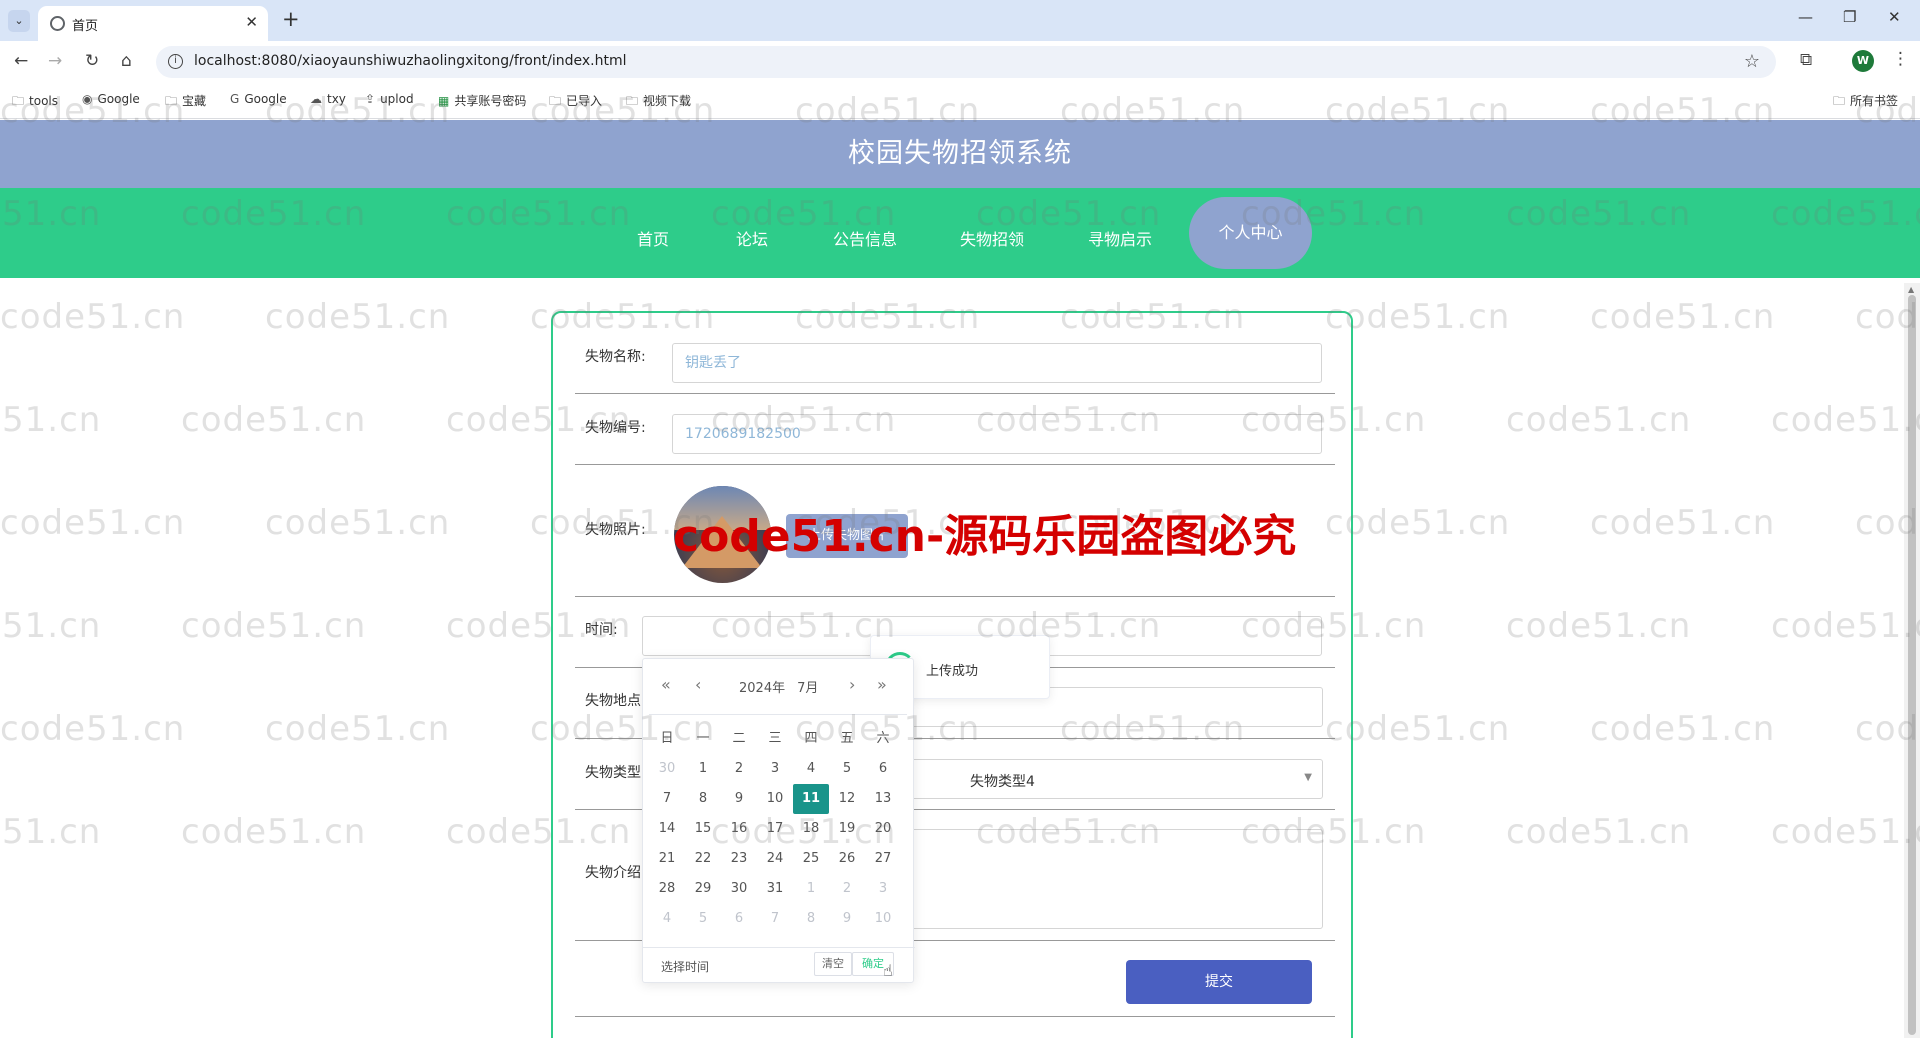  Describe the element at coordinates (997, 363) in the screenshot. I see `name-input: 钥匙丢了` at that location.